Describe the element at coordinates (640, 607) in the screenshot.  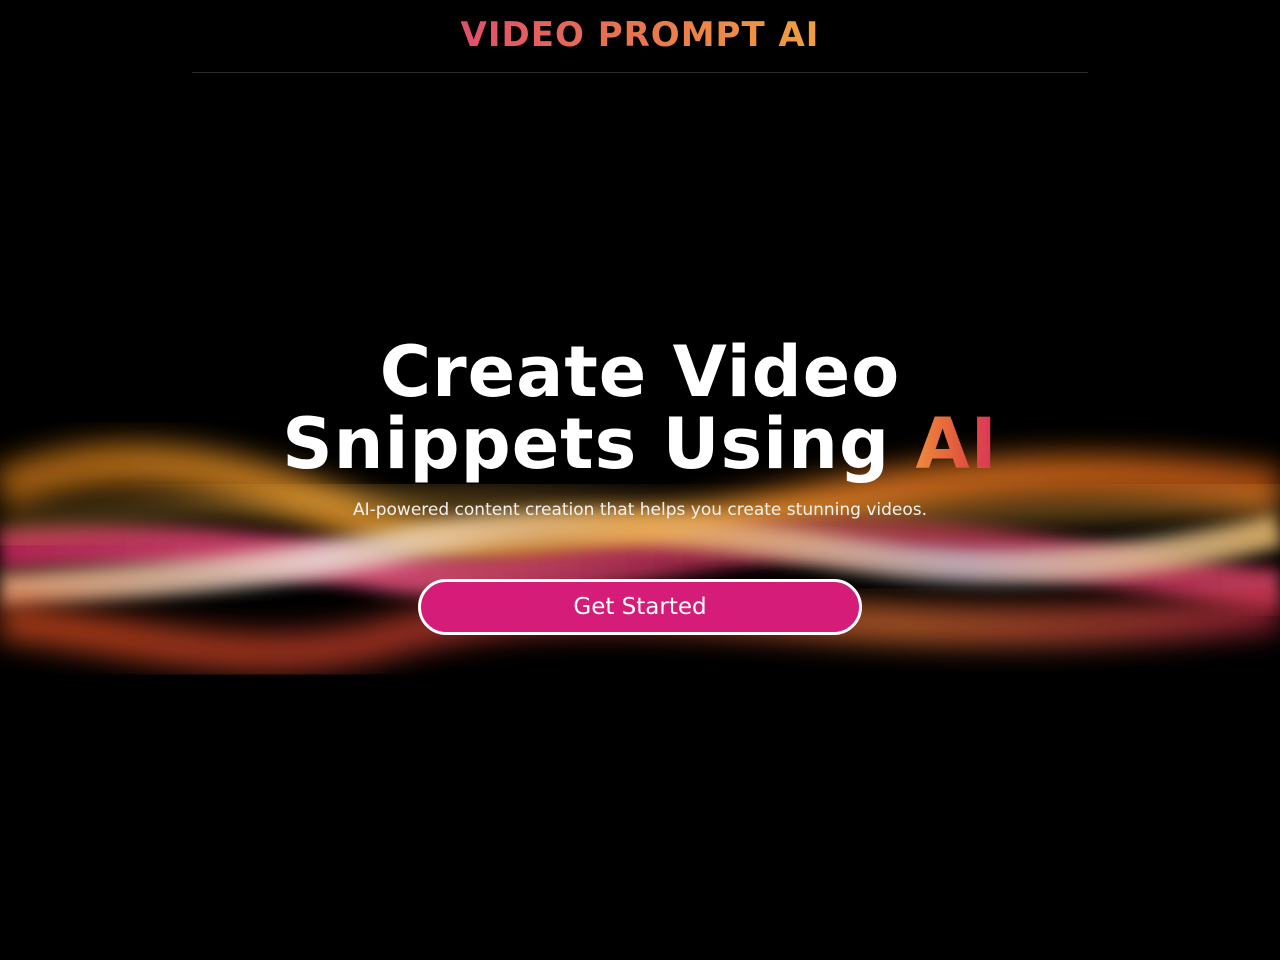
I see `get-started-button: Get Started` at that location.